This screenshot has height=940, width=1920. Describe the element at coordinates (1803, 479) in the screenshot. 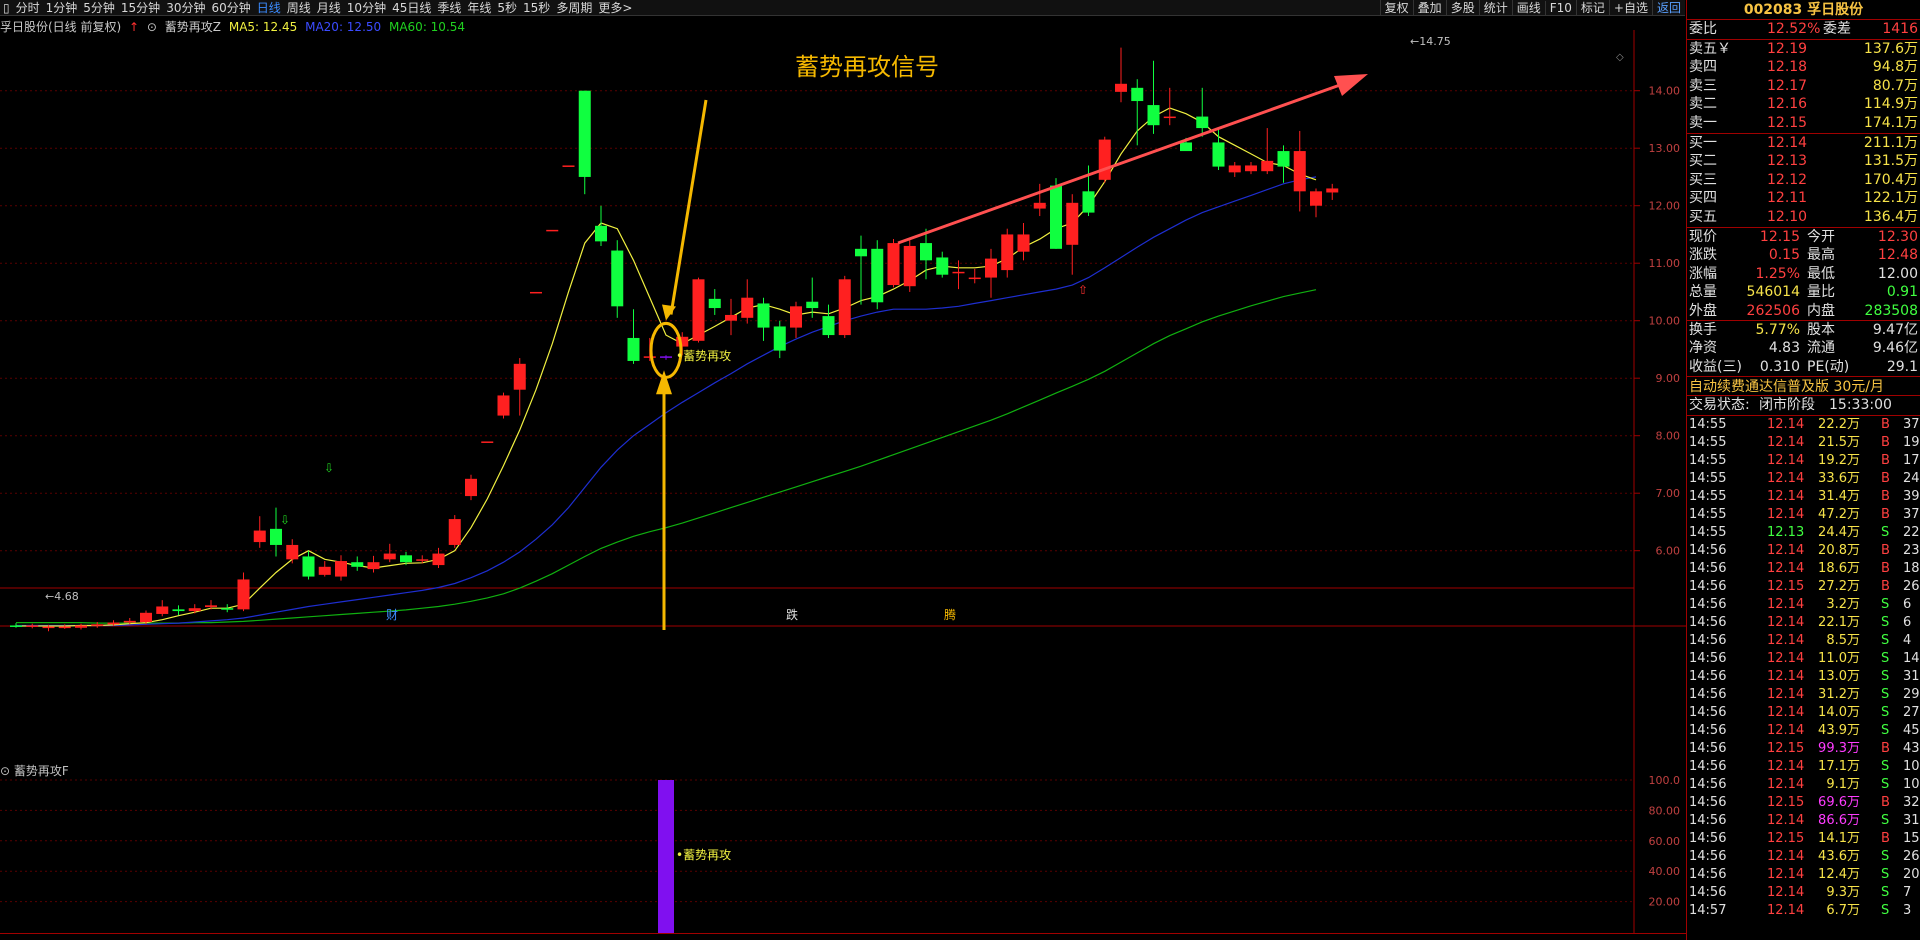

I see `tick-row: 14:55 12.14 33.6万 B 24` at that location.